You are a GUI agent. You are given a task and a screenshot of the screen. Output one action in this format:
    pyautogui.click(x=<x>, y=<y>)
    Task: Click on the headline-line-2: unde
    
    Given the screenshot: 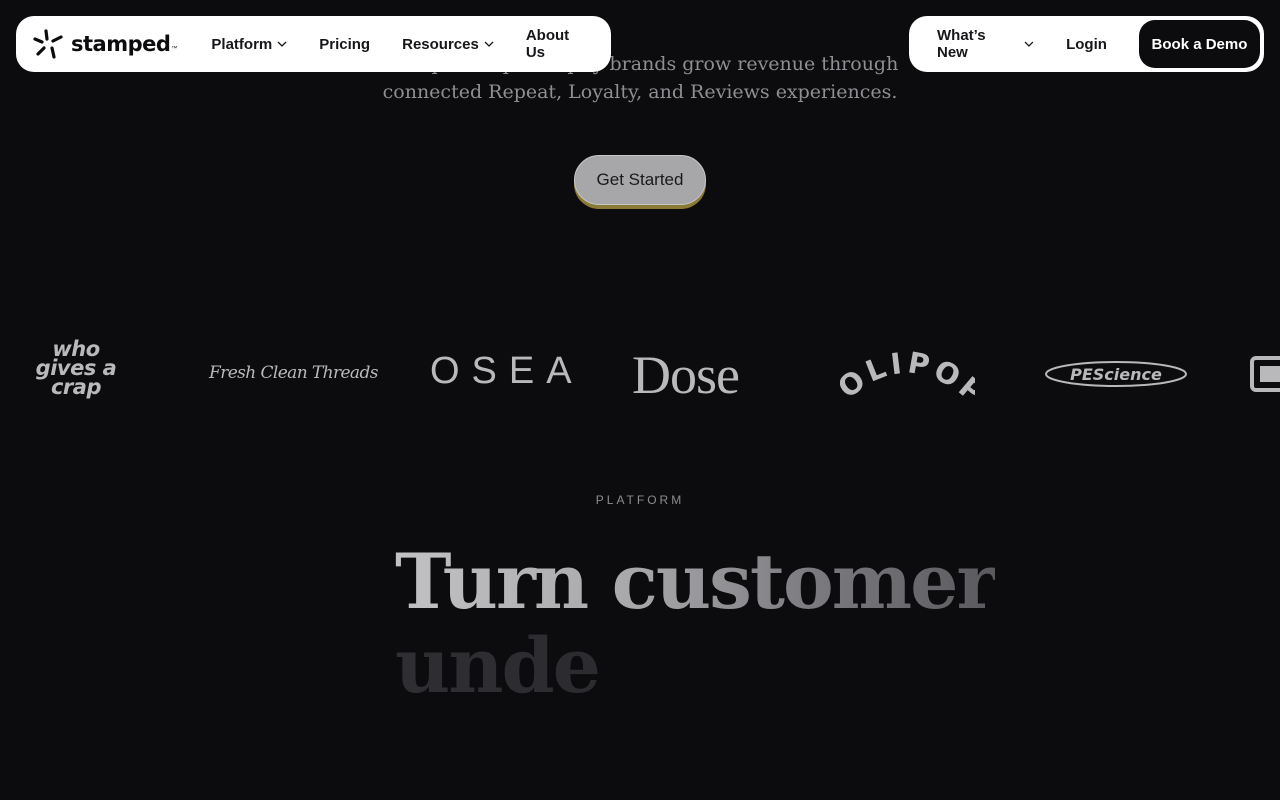 What is the action you would take?
    pyautogui.click(x=695, y=666)
    